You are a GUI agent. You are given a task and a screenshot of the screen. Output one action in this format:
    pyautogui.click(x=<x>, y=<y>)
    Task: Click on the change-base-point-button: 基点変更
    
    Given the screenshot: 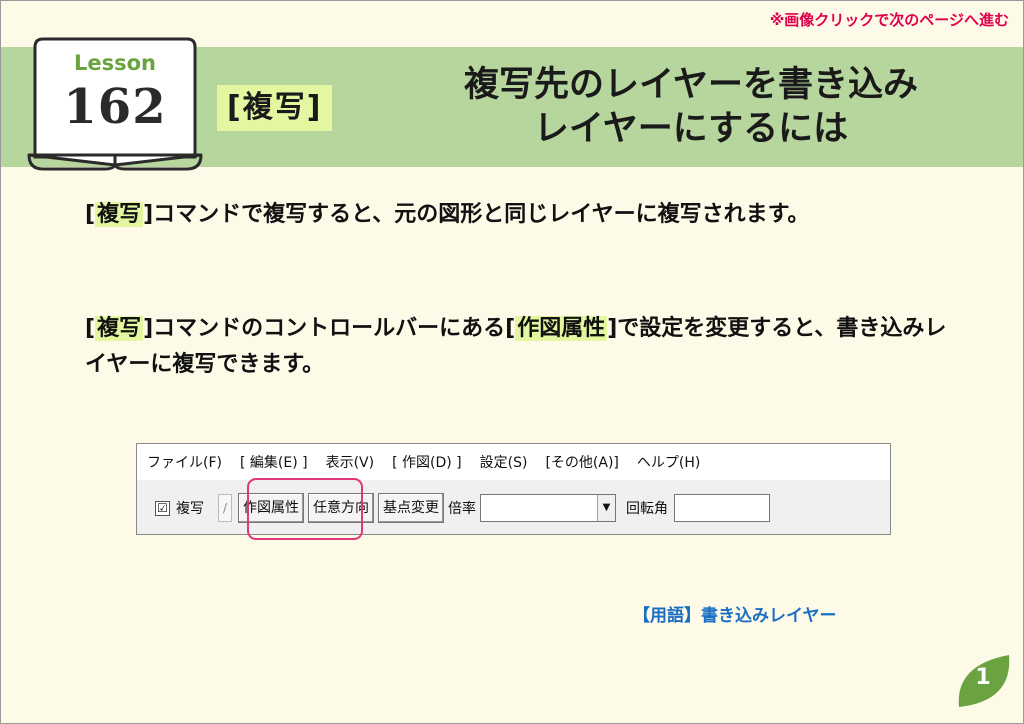 What is the action you would take?
    pyautogui.click(x=411, y=508)
    